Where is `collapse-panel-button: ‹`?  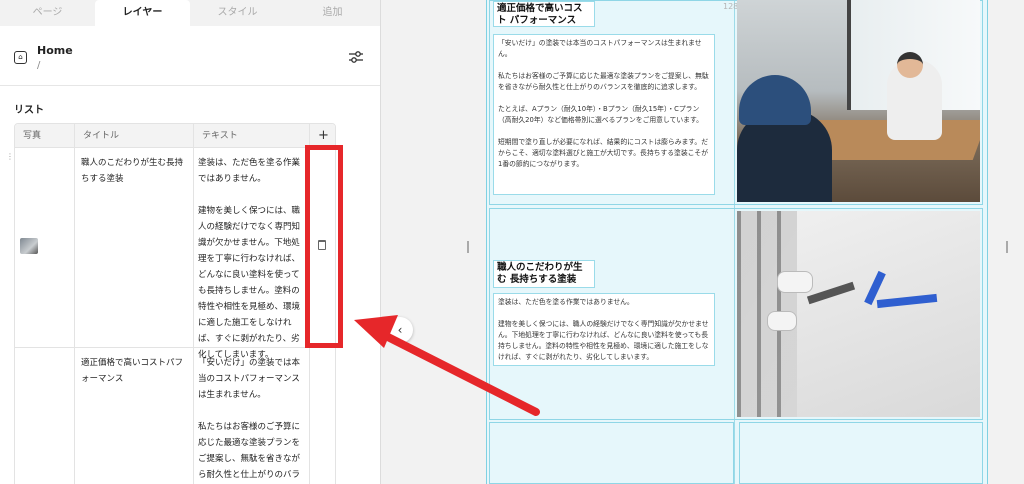 collapse-panel-button: ‹ is located at coordinates (400, 330).